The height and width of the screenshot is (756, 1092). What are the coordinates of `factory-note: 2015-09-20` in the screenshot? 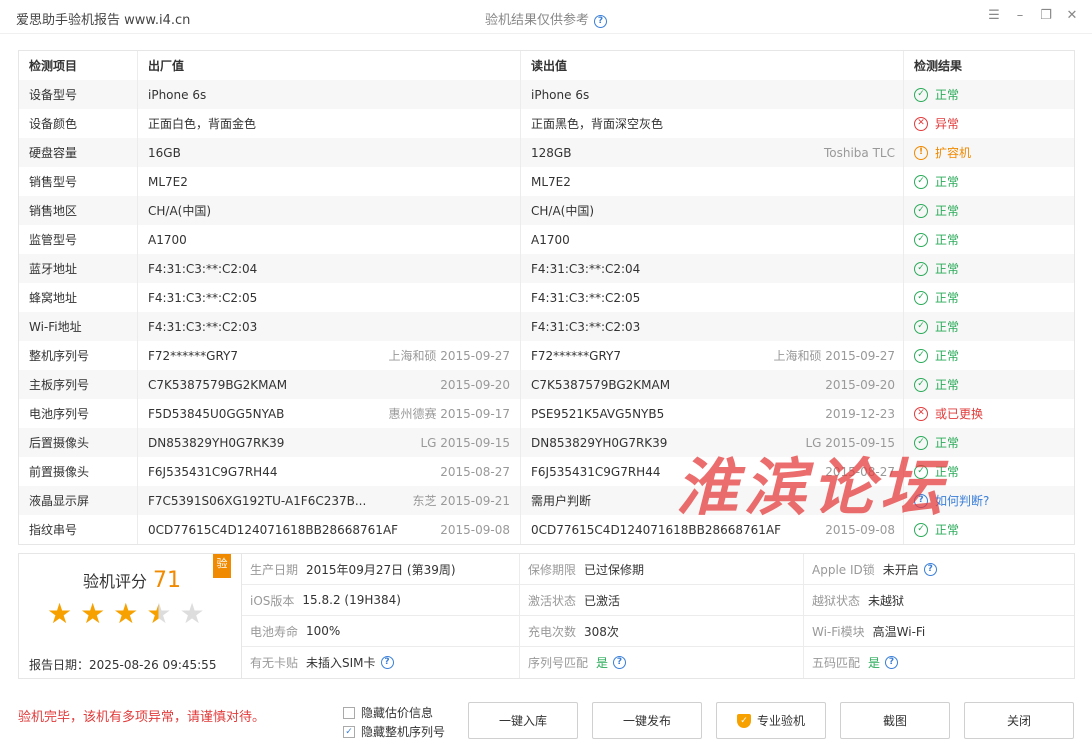 It's located at (475, 384).